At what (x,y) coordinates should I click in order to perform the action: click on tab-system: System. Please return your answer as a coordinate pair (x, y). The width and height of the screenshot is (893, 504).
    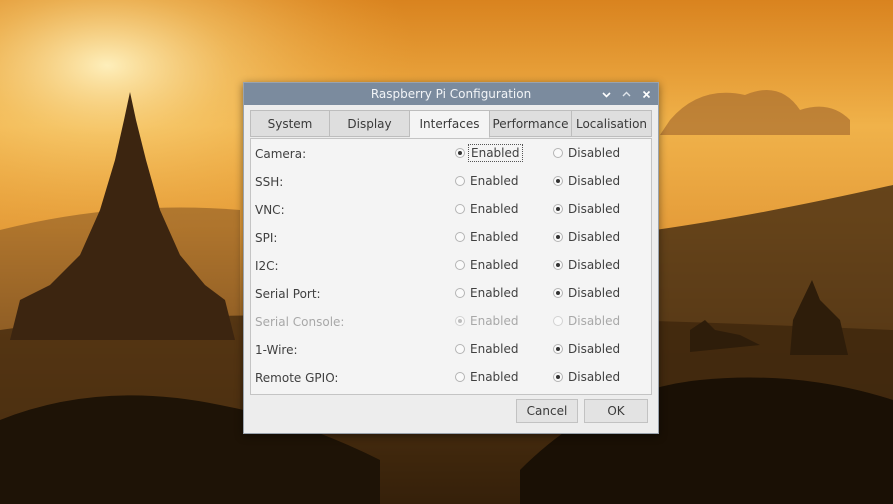
    Looking at the image, I should click on (290, 123).